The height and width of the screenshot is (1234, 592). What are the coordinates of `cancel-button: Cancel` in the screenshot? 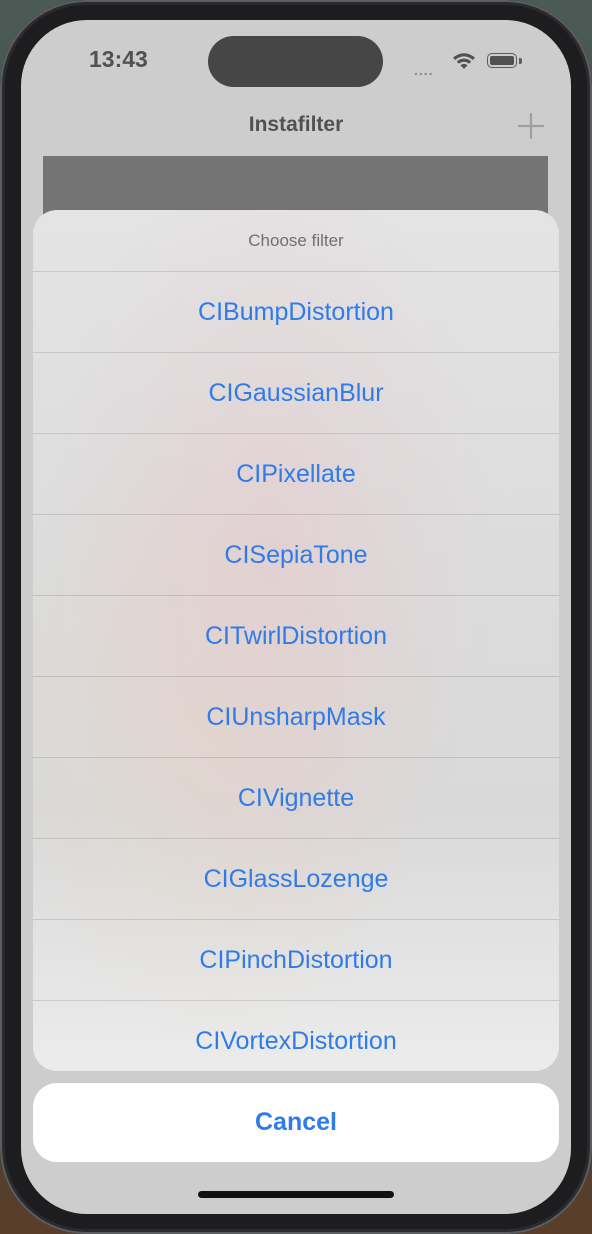 It's located at (296, 1122).